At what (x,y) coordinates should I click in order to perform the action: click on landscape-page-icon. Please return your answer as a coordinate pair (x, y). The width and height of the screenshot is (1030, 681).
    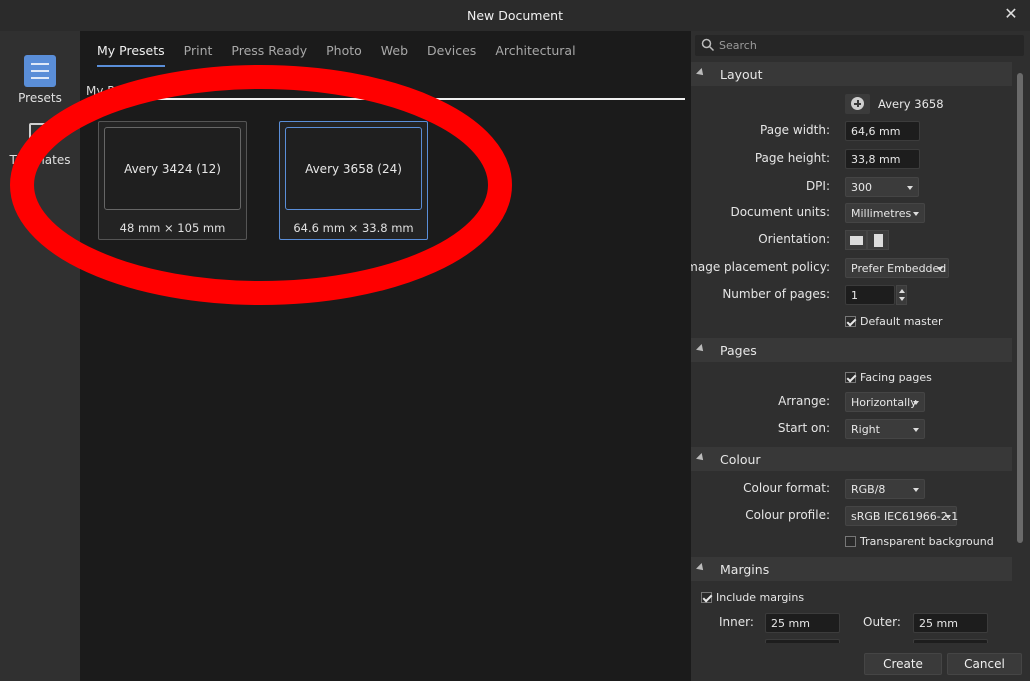
    Looking at the image, I should click on (856, 240).